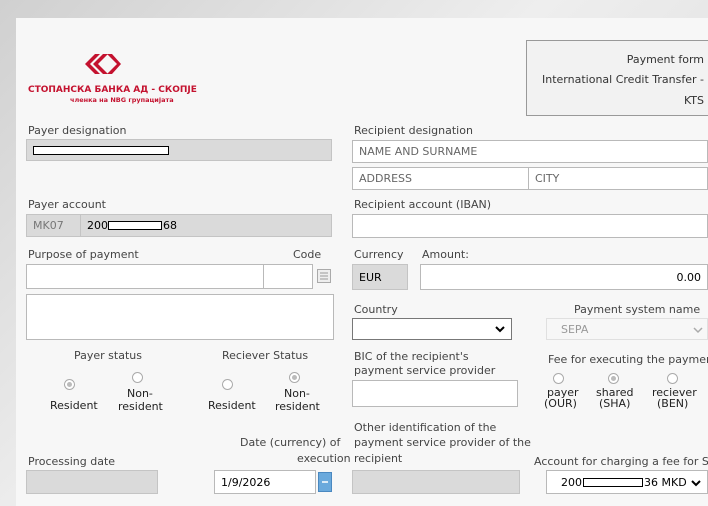 The image size is (708, 506). What do you see at coordinates (294, 377) in the screenshot?
I see `receiver-nonresident-radio` at bounding box center [294, 377].